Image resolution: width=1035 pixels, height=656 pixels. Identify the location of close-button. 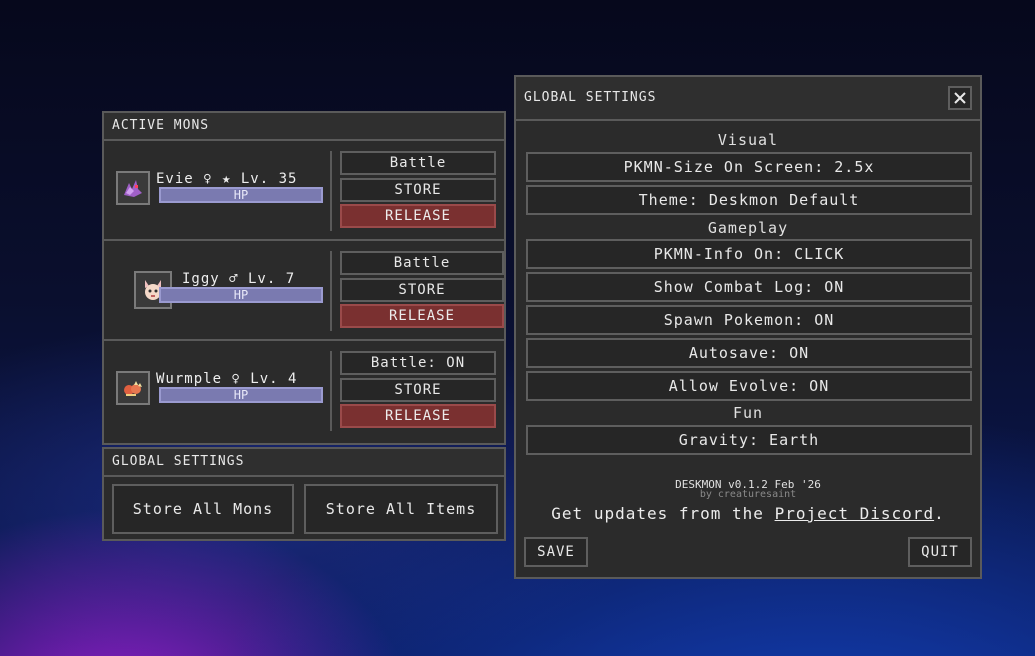
(960, 98).